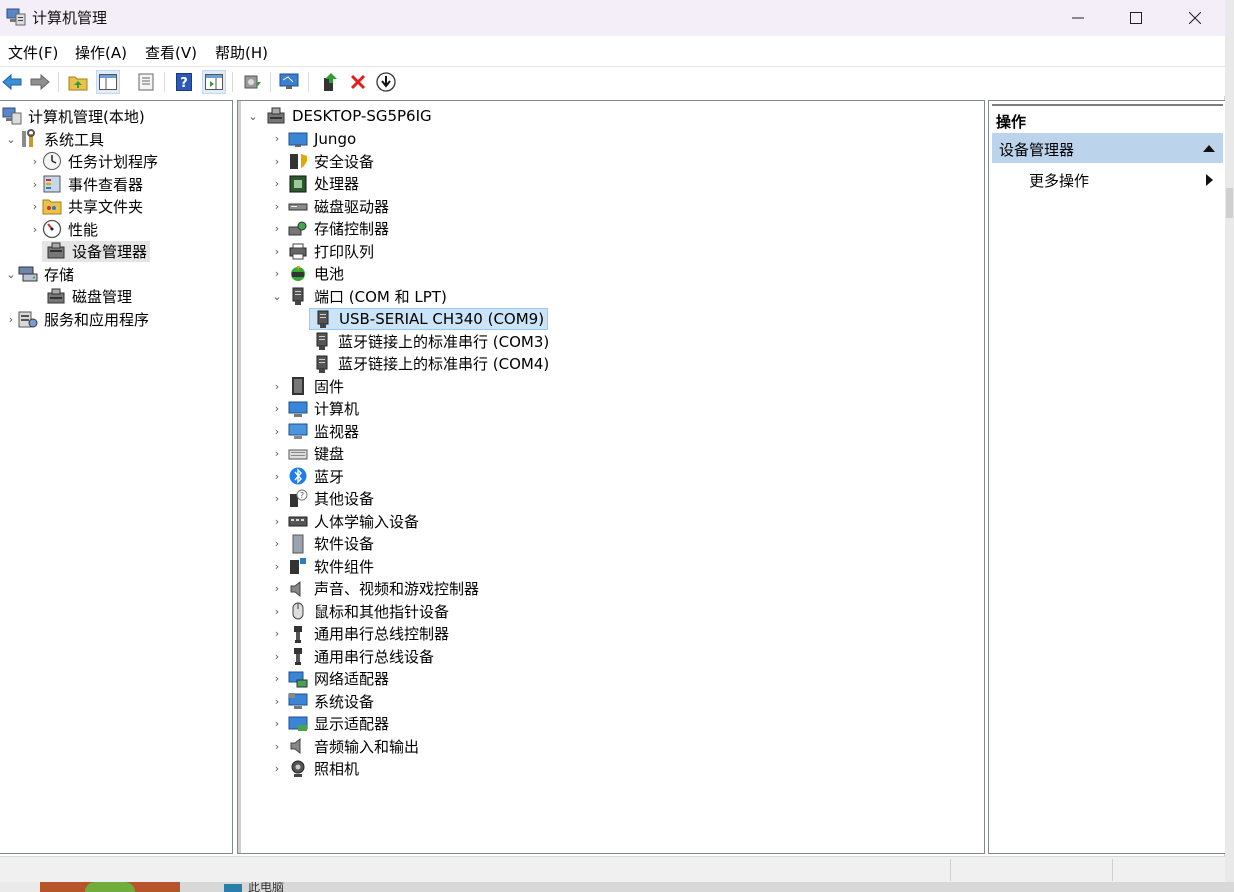 The width and height of the screenshot is (1234, 892). What do you see at coordinates (96, 251) in the screenshot?
I see `tree-item-device-manager: 设备管理器` at bounding box center [96, 251].